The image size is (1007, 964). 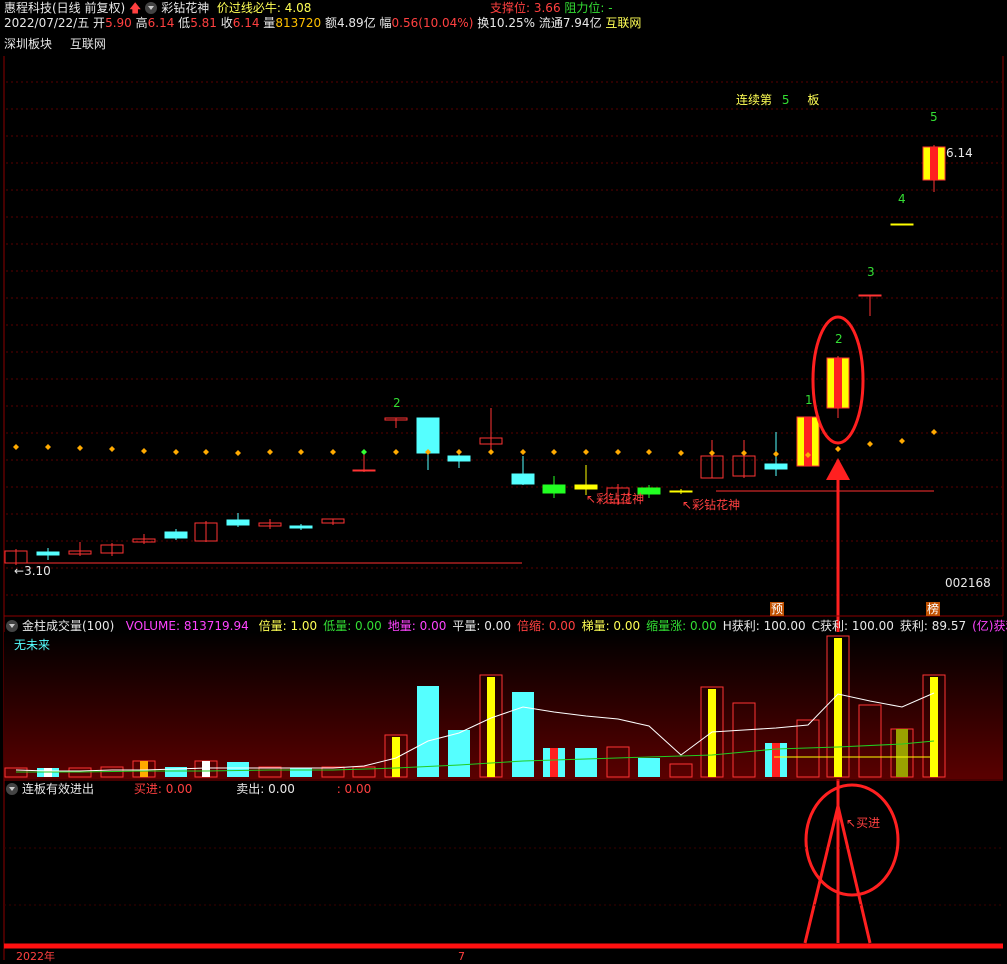 What do you see at coordinates (32, 571) in the screenshot?
I see `low-price-label: ←3.10` at bounding box center [32, 571].